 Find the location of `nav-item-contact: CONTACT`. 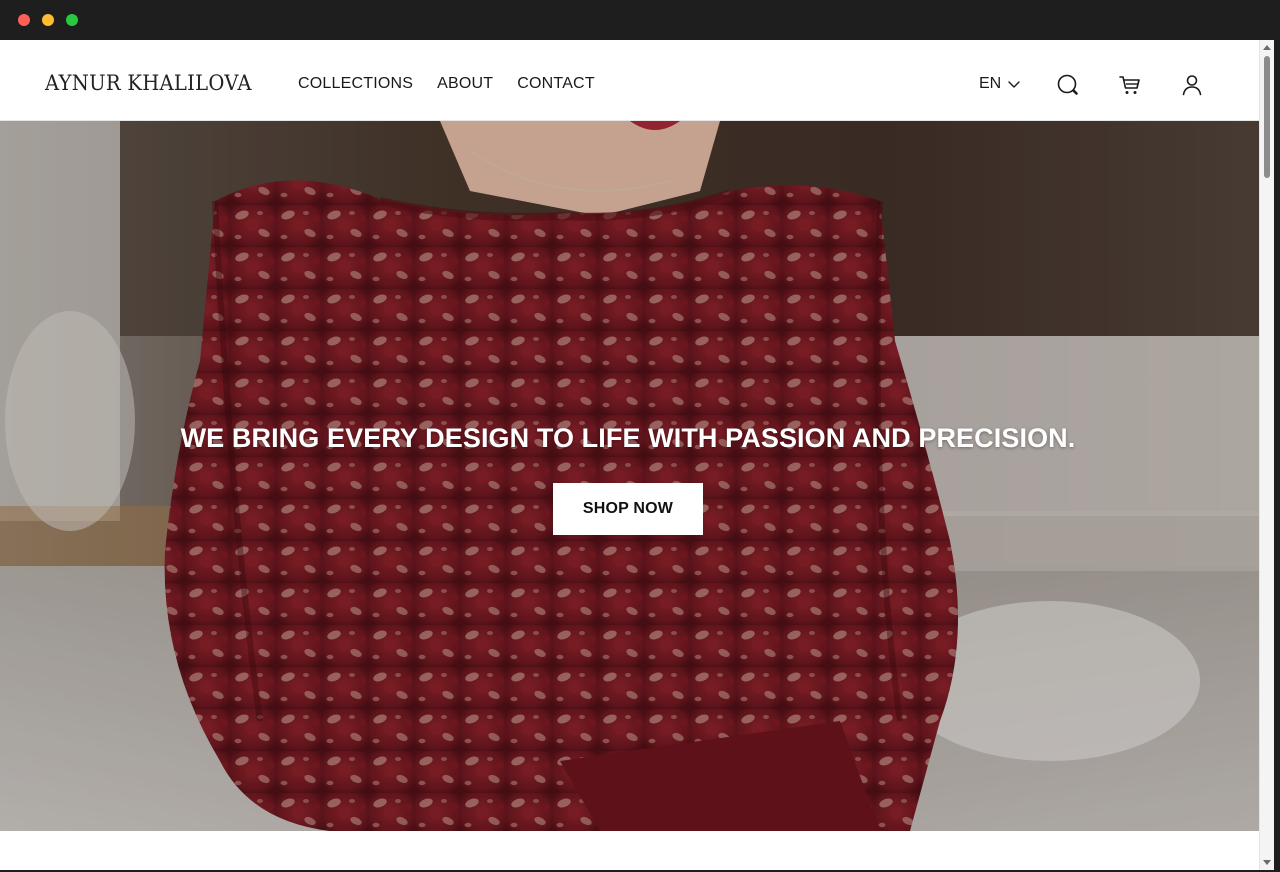

nav-item-contact: CONTACT is located at coordinates (556, 84).